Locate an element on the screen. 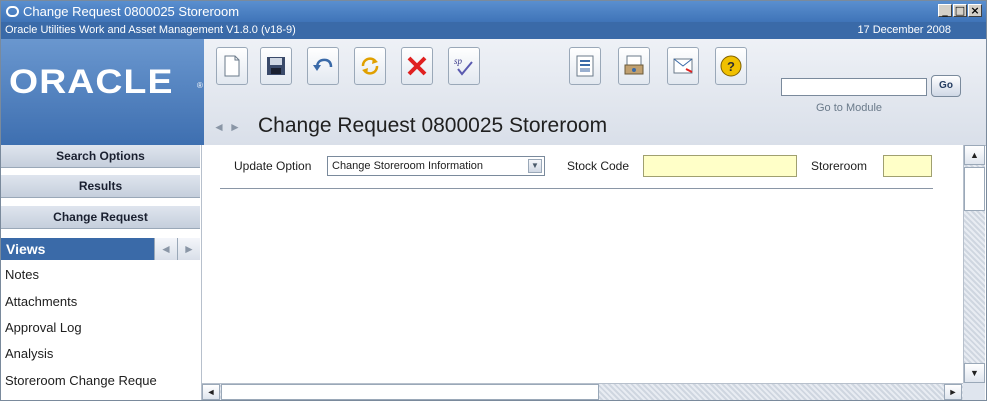 This screenshot has width=987, height=401. route-button is located at coordinates (683, 66).